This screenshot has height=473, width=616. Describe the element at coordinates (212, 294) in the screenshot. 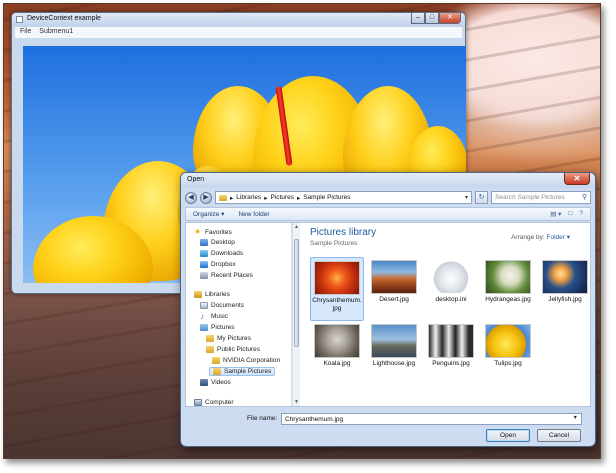

I see `nav-libraries: Libraries` at that location.